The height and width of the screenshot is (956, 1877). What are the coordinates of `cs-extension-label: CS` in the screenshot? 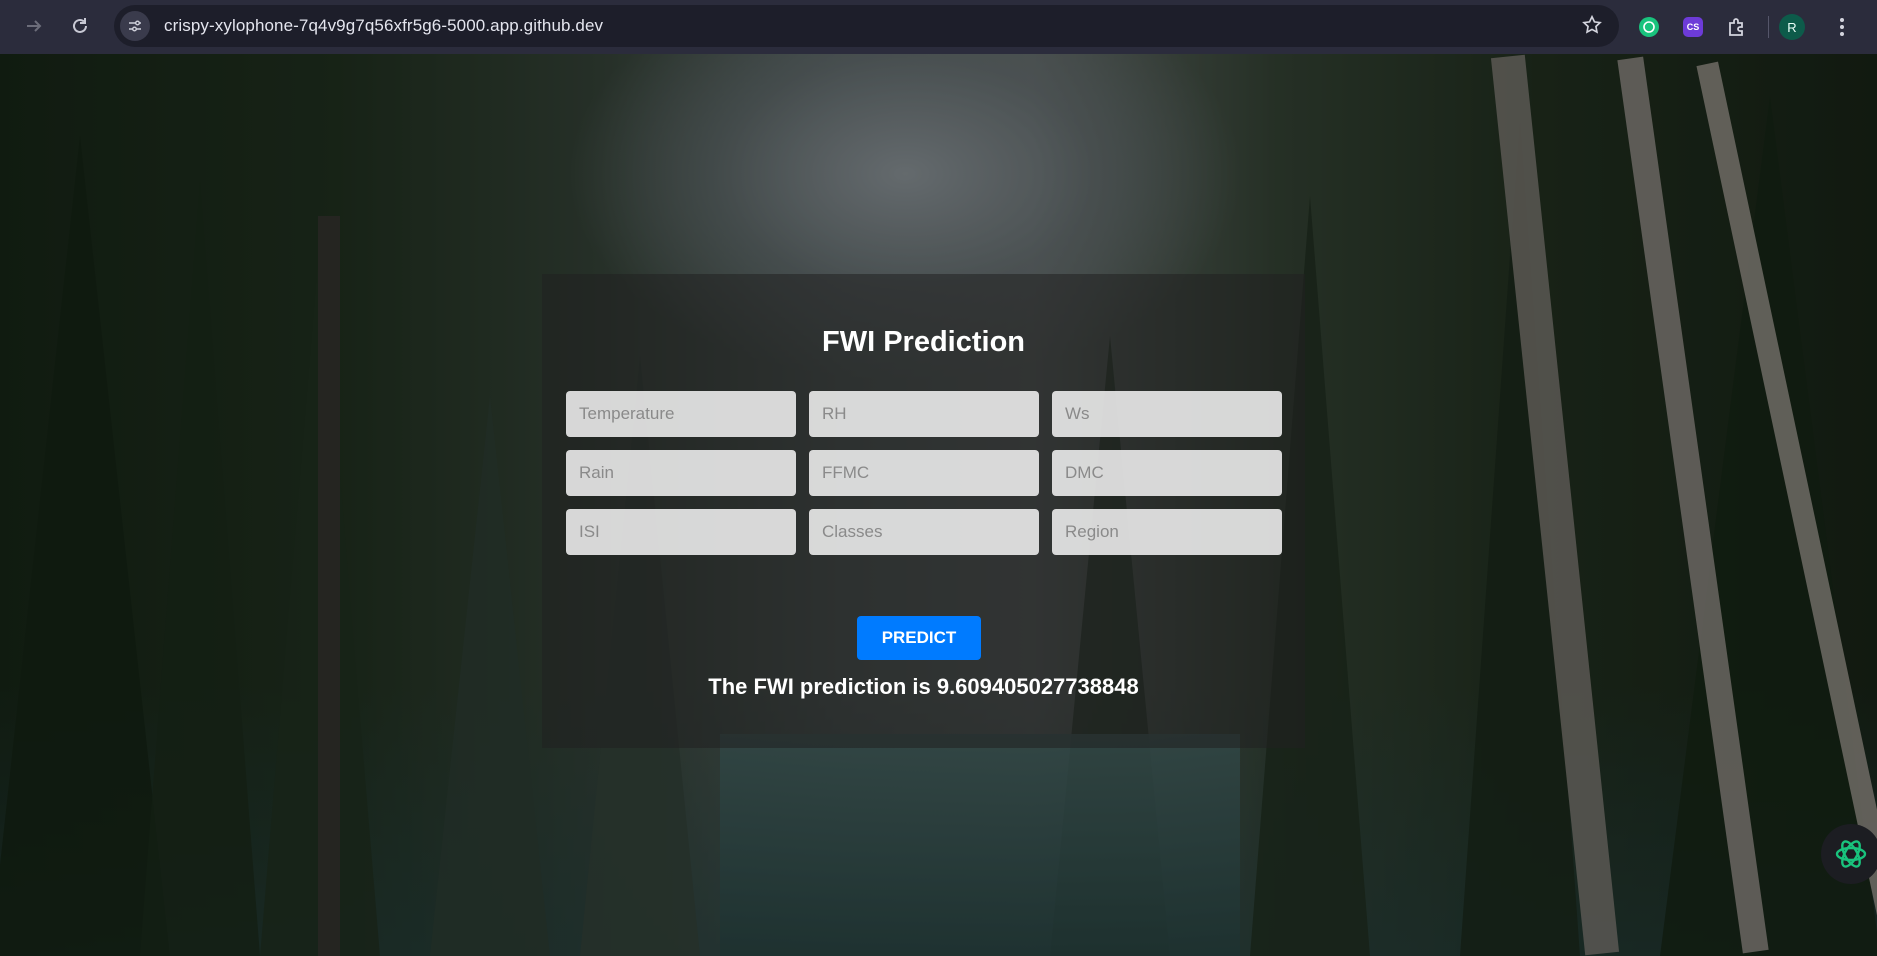 It's located at (1693, 27).